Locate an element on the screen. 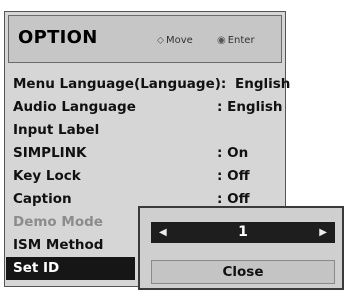 This screenshot has width=344, height=304. menu-item-value: English is located at coordinates (263, 84).